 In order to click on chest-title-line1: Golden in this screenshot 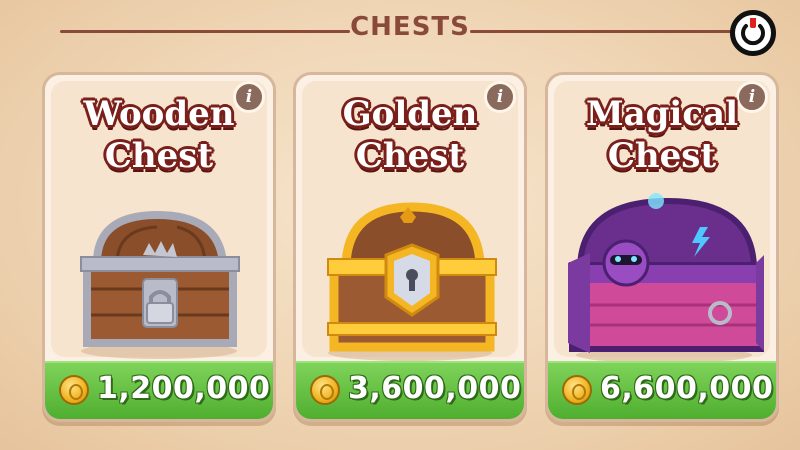, I will do `click(410, 114)`.